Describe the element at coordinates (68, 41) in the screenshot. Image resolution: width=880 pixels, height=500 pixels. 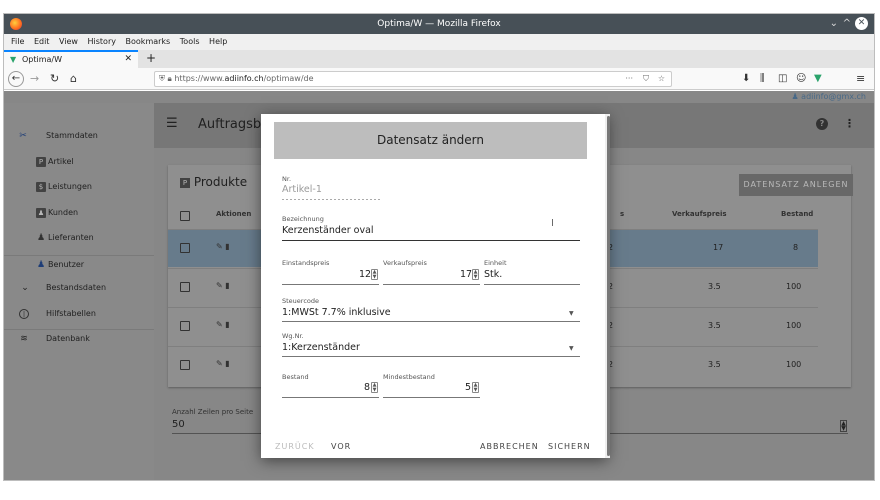
I see `menu-view: View` at that location.